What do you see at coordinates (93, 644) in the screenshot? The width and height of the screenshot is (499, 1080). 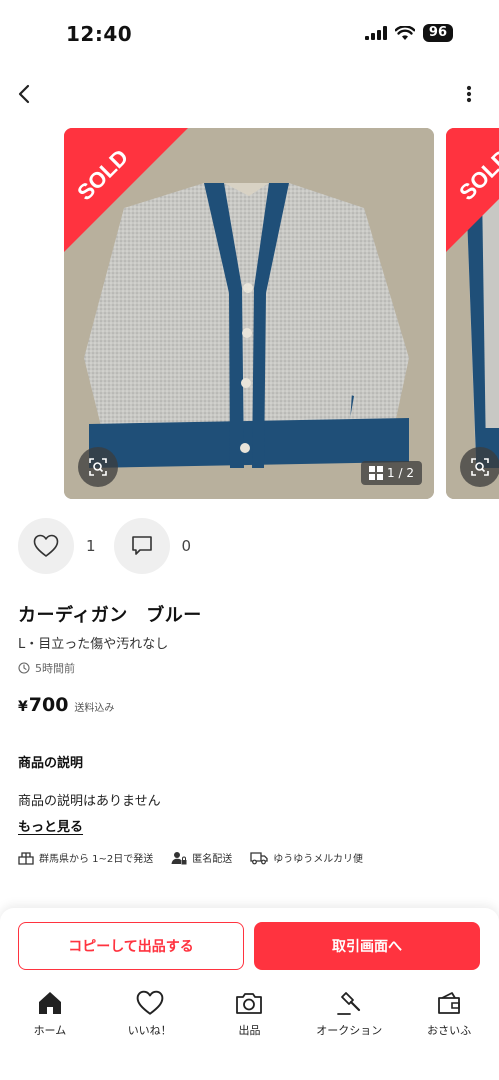 I see `item-condition: L・目立った傷や汚れなし` at bounding box center [93, 644].